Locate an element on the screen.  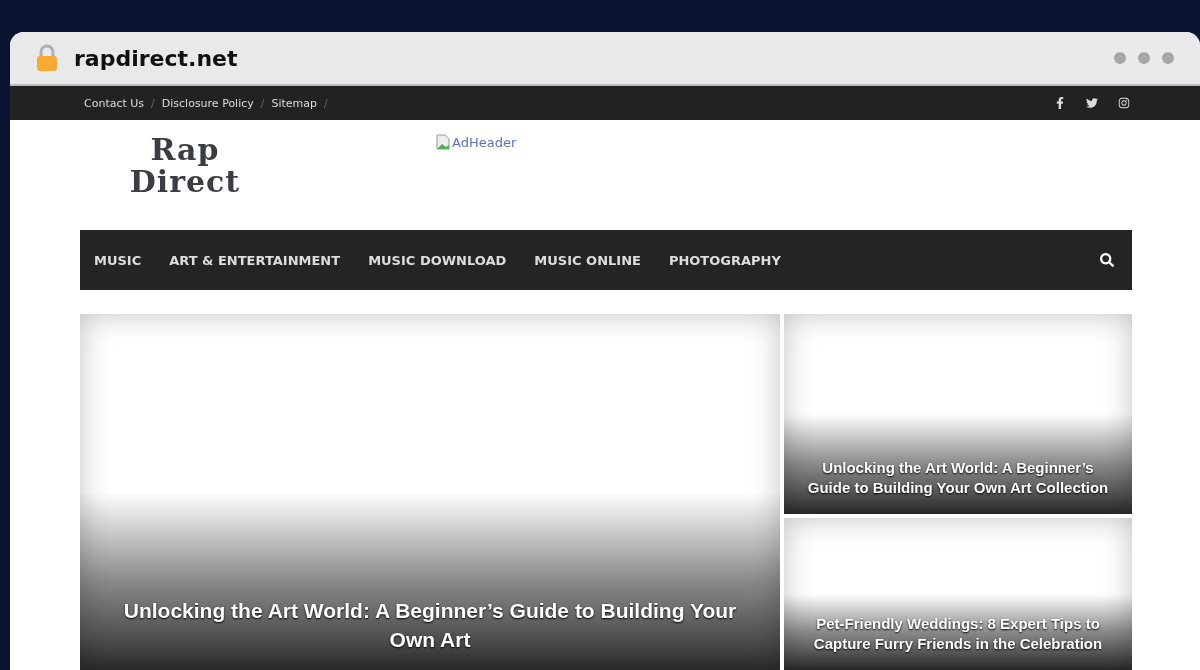
ad-image-alt: AdHeader is located at coordinates (484, 142).